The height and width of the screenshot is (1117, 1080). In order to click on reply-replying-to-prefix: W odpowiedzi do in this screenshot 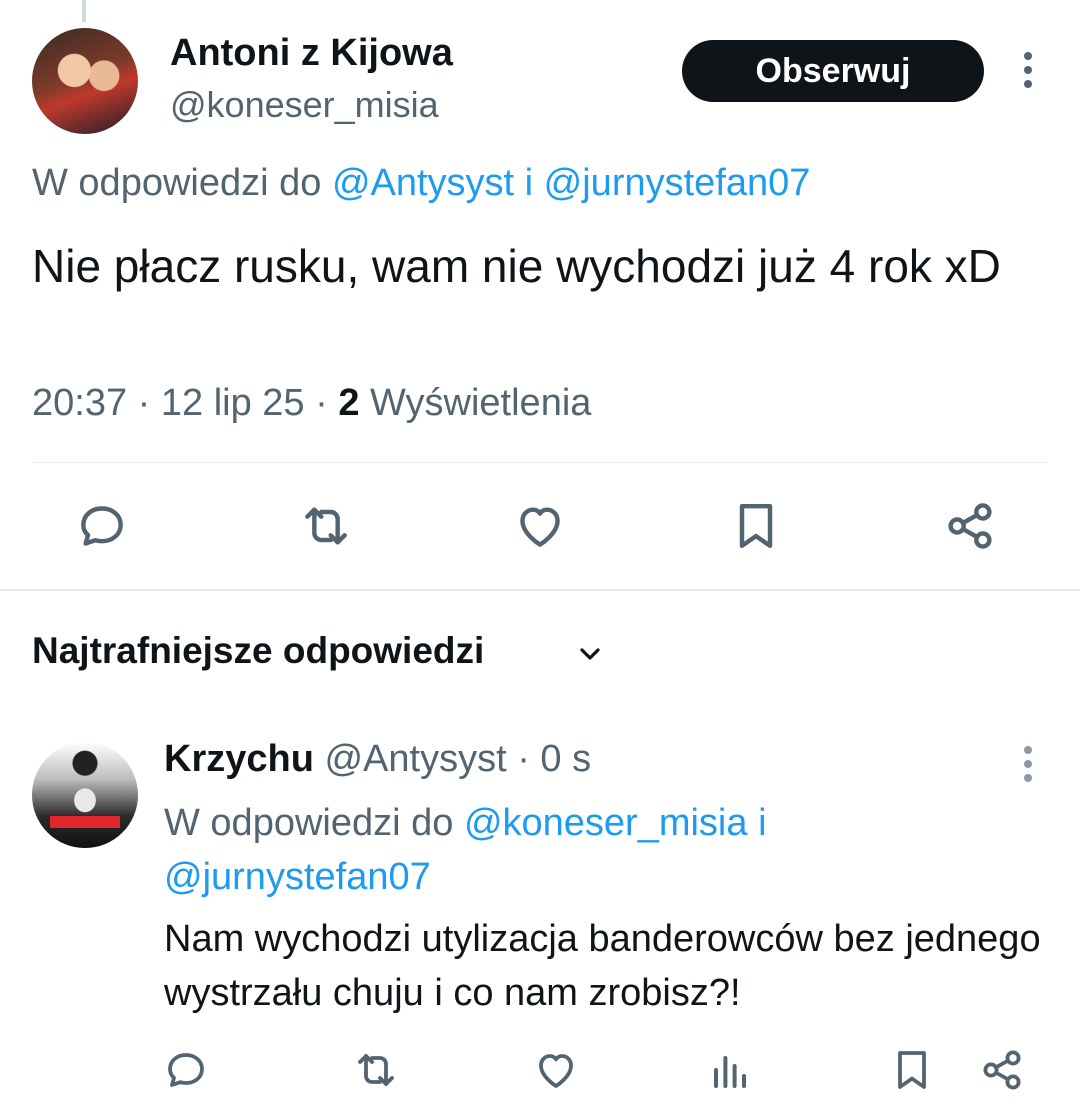, I will do `click(314, 823)`.